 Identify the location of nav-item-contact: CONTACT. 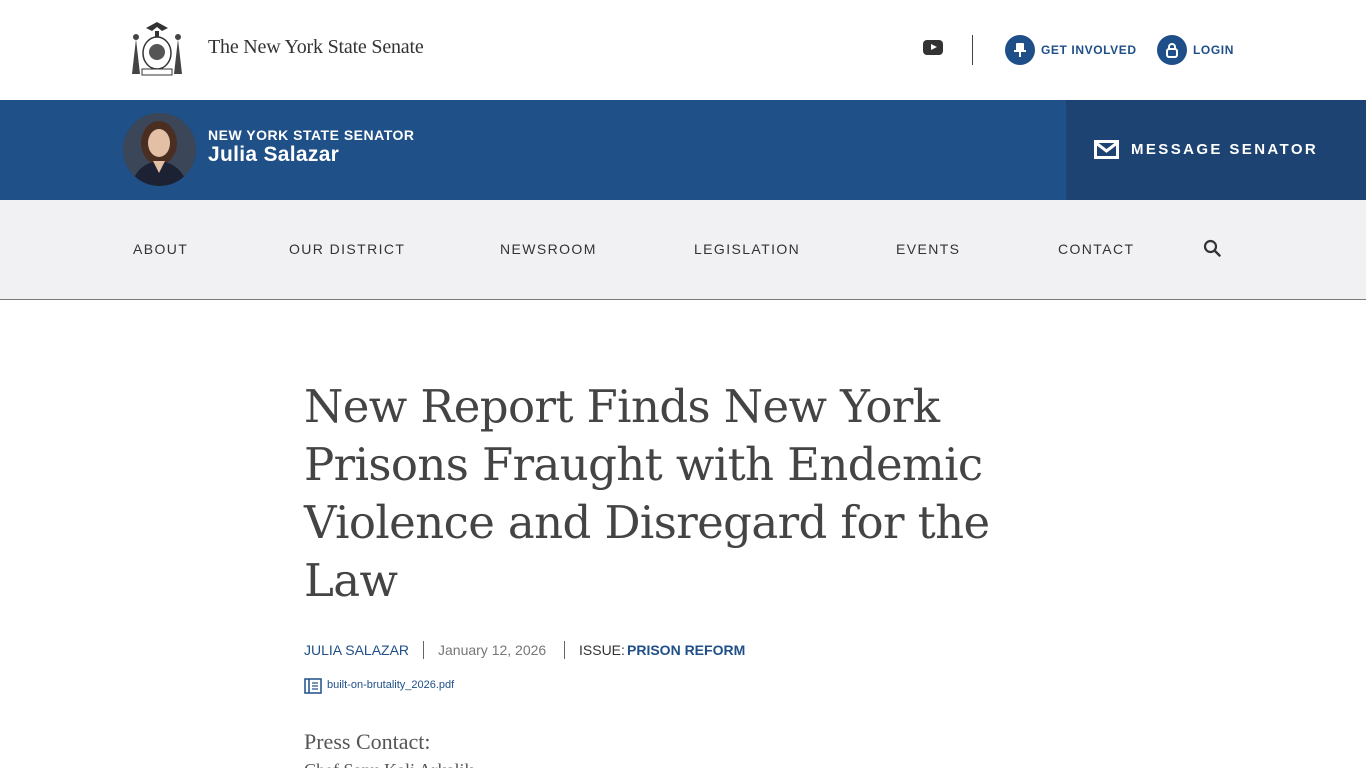
(1096, 249).